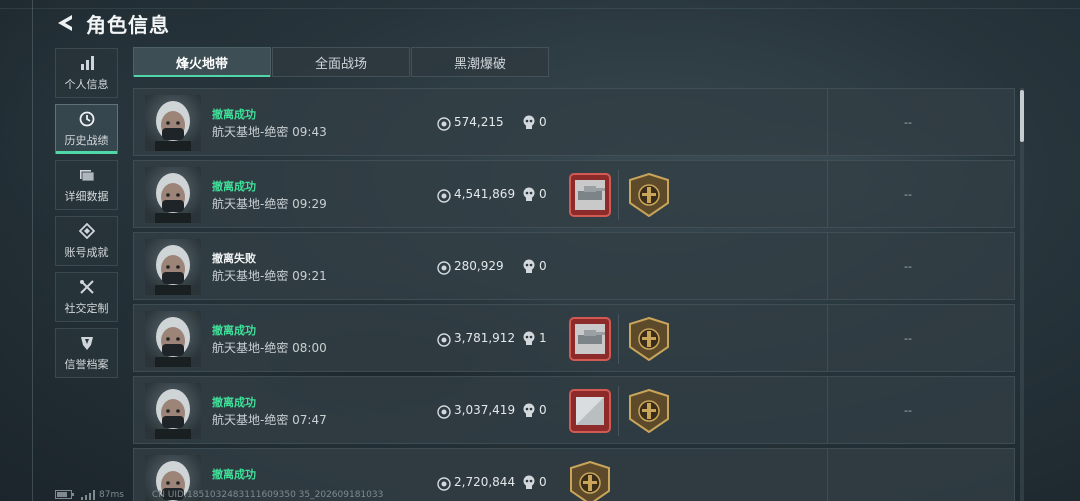  What do you see at coordinates (86, 241) in the screenshot?
I see `sidebar-item-achievements: 账号成就` at bounding box center [86, 241].